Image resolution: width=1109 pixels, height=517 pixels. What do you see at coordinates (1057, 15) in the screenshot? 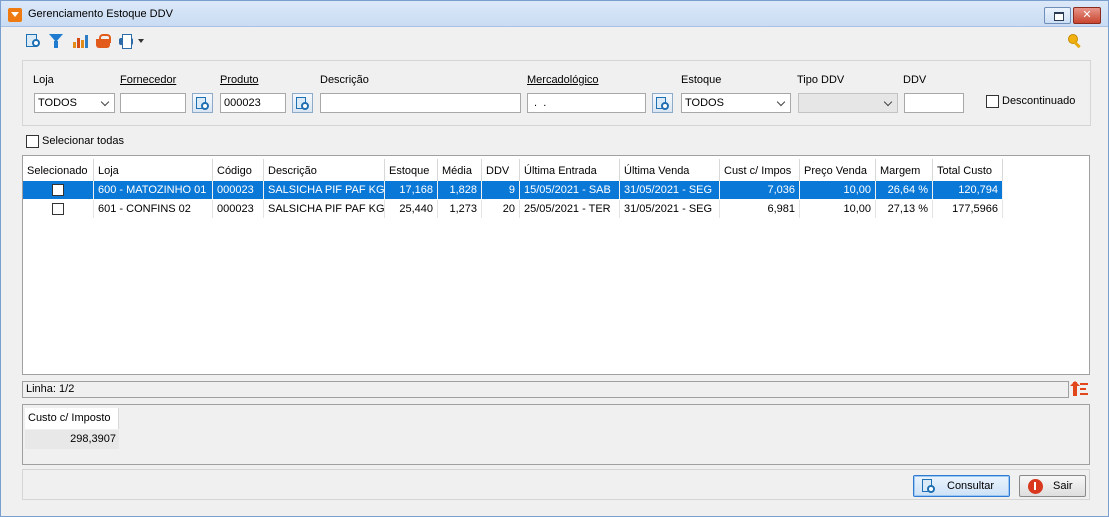
I see `restore-button` at bounding box center [1057, 15].